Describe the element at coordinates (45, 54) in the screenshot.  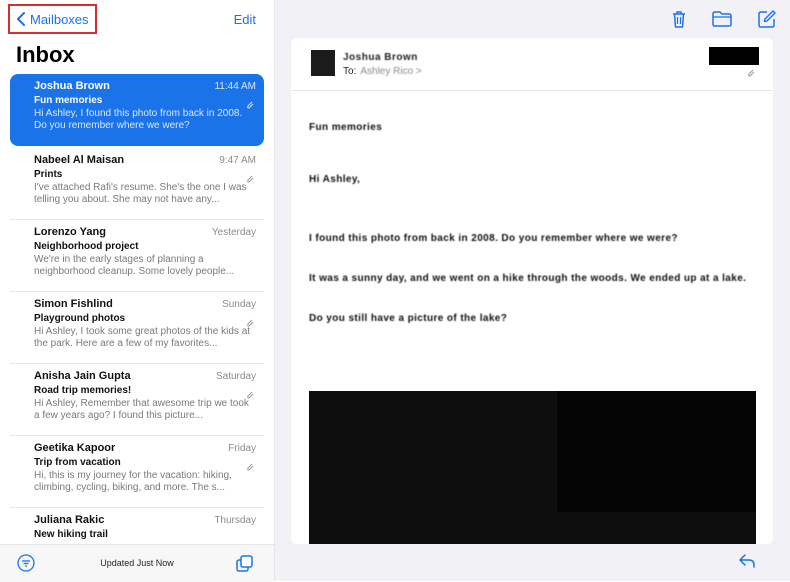
I see `page-title: Inbox` at that location.